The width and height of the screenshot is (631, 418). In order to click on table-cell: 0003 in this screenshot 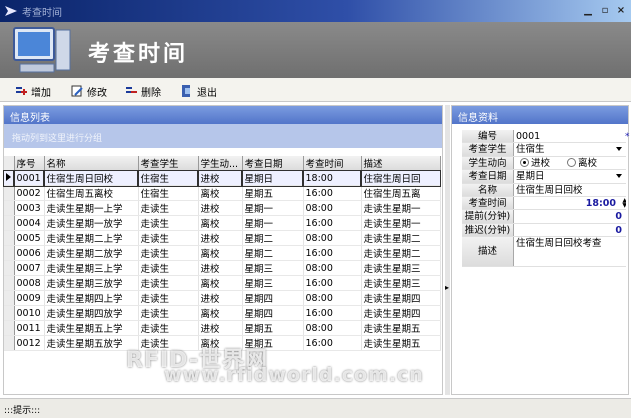, I will do `click(29, 208)`.